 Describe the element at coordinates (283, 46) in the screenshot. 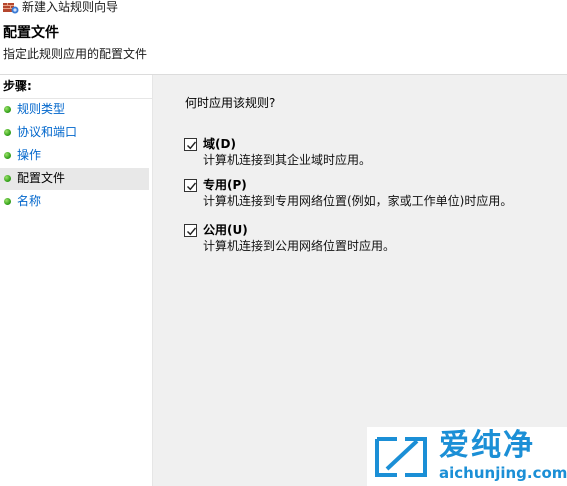

I see `wizard-header: 配置文件 指定此规则应用的配置文件` at that location.